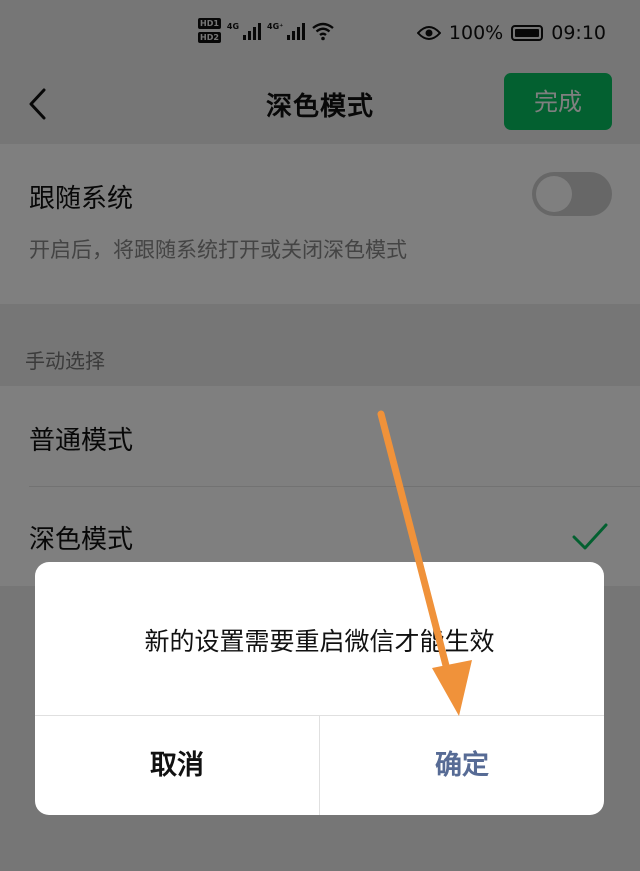  I want to click on confirm-button: 确定, so click(462, 765).